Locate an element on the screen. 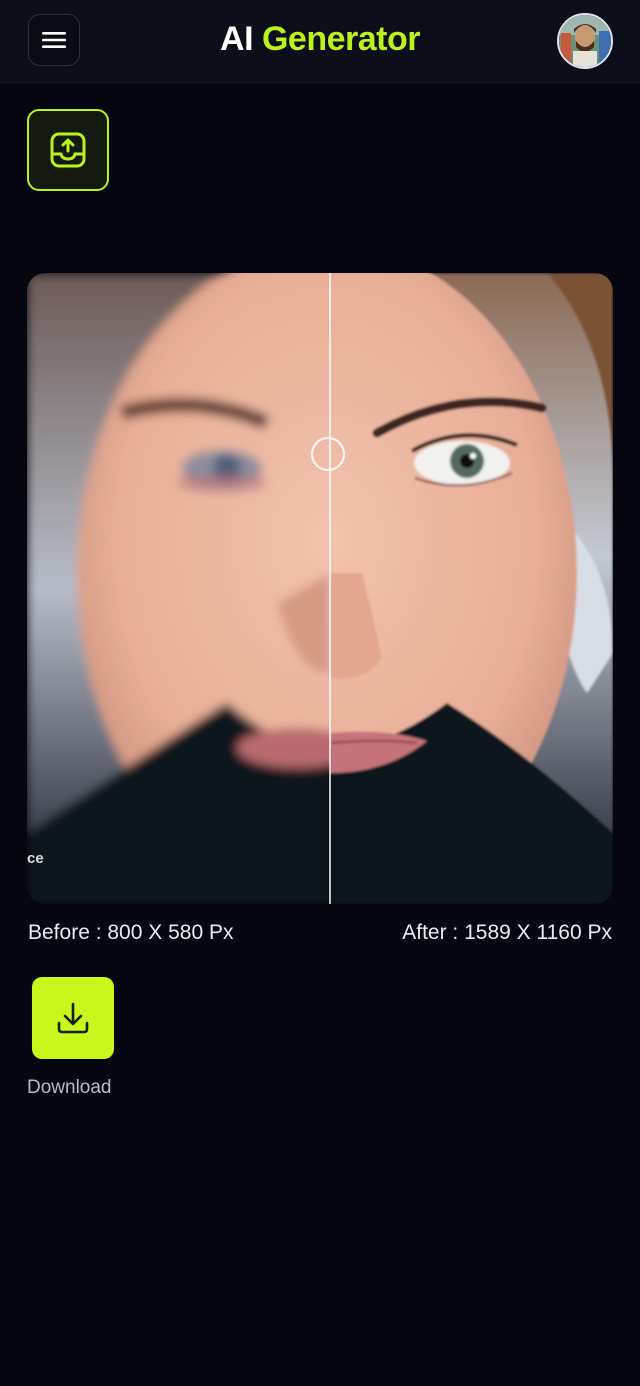 This screenshot has width=640, height=1386. download-button is located at coordinates (73, 1018).